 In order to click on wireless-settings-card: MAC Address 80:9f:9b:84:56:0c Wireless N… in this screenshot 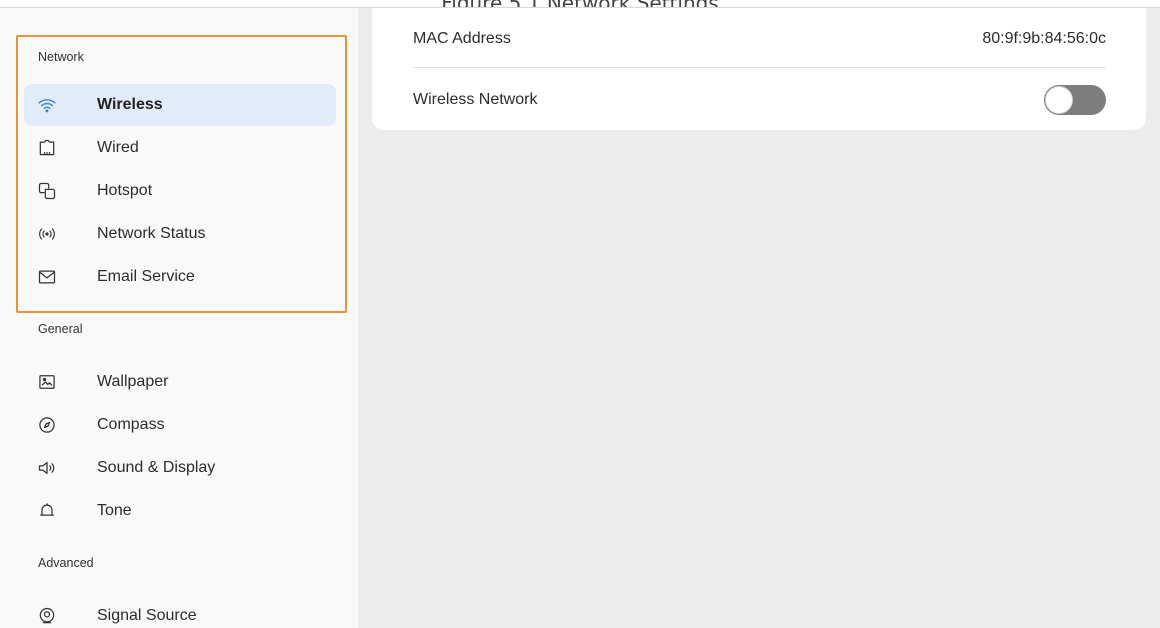, I will do `click(759, 69)`.